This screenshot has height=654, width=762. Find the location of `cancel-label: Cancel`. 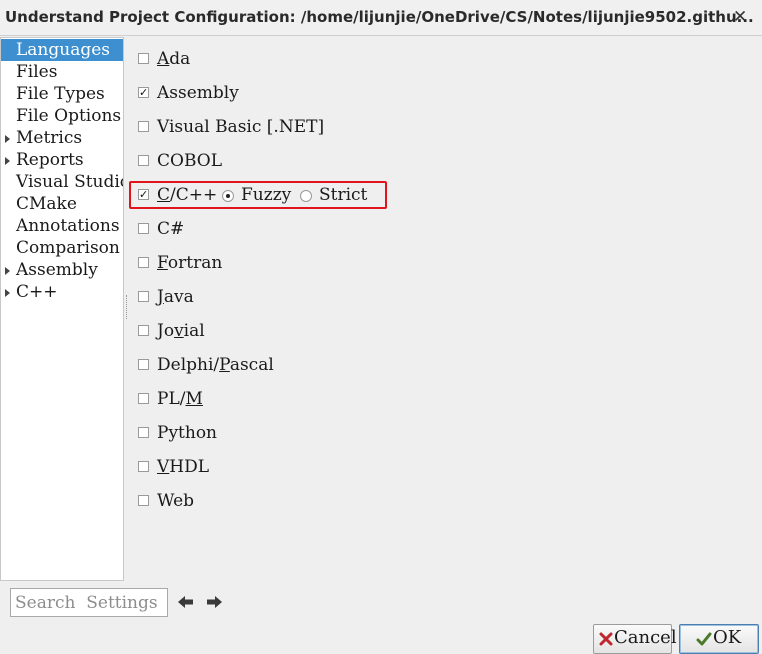

cancel-label: Cancel is located at coordinates (645, 637).